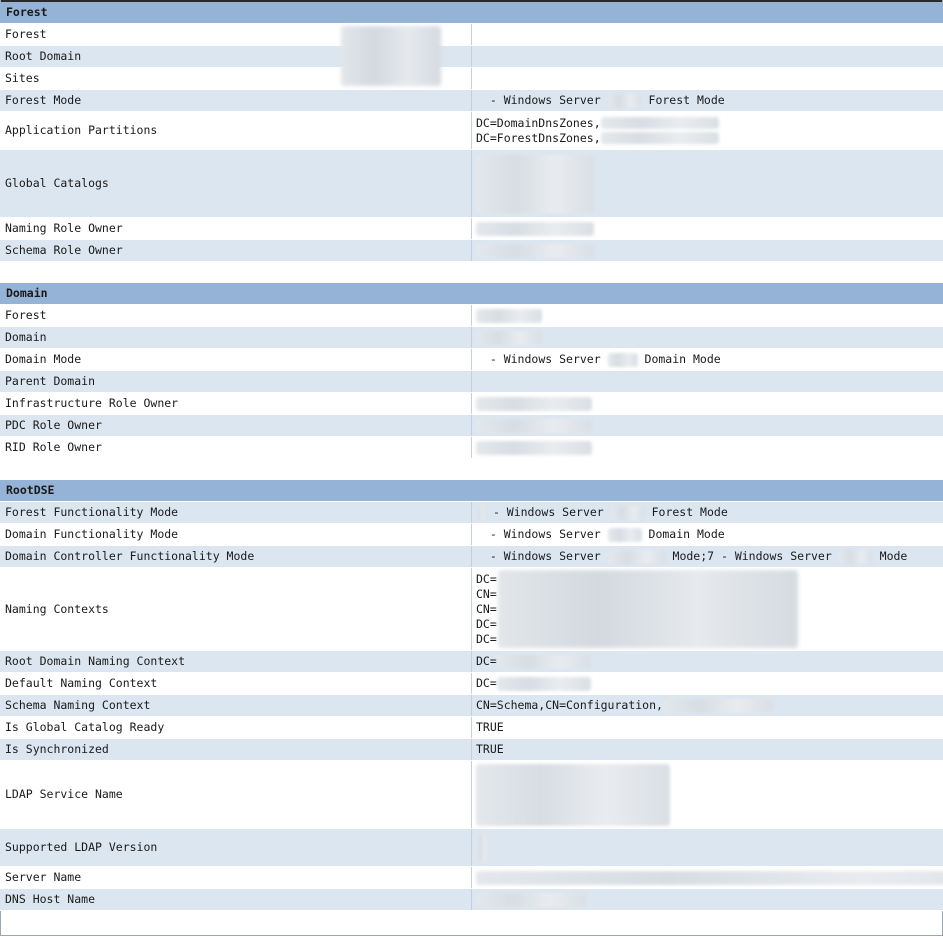 Image resolution: width=943 pixels, height=937 pixels. I want to click on row-label: Naming Contexts, so click(236, 609).